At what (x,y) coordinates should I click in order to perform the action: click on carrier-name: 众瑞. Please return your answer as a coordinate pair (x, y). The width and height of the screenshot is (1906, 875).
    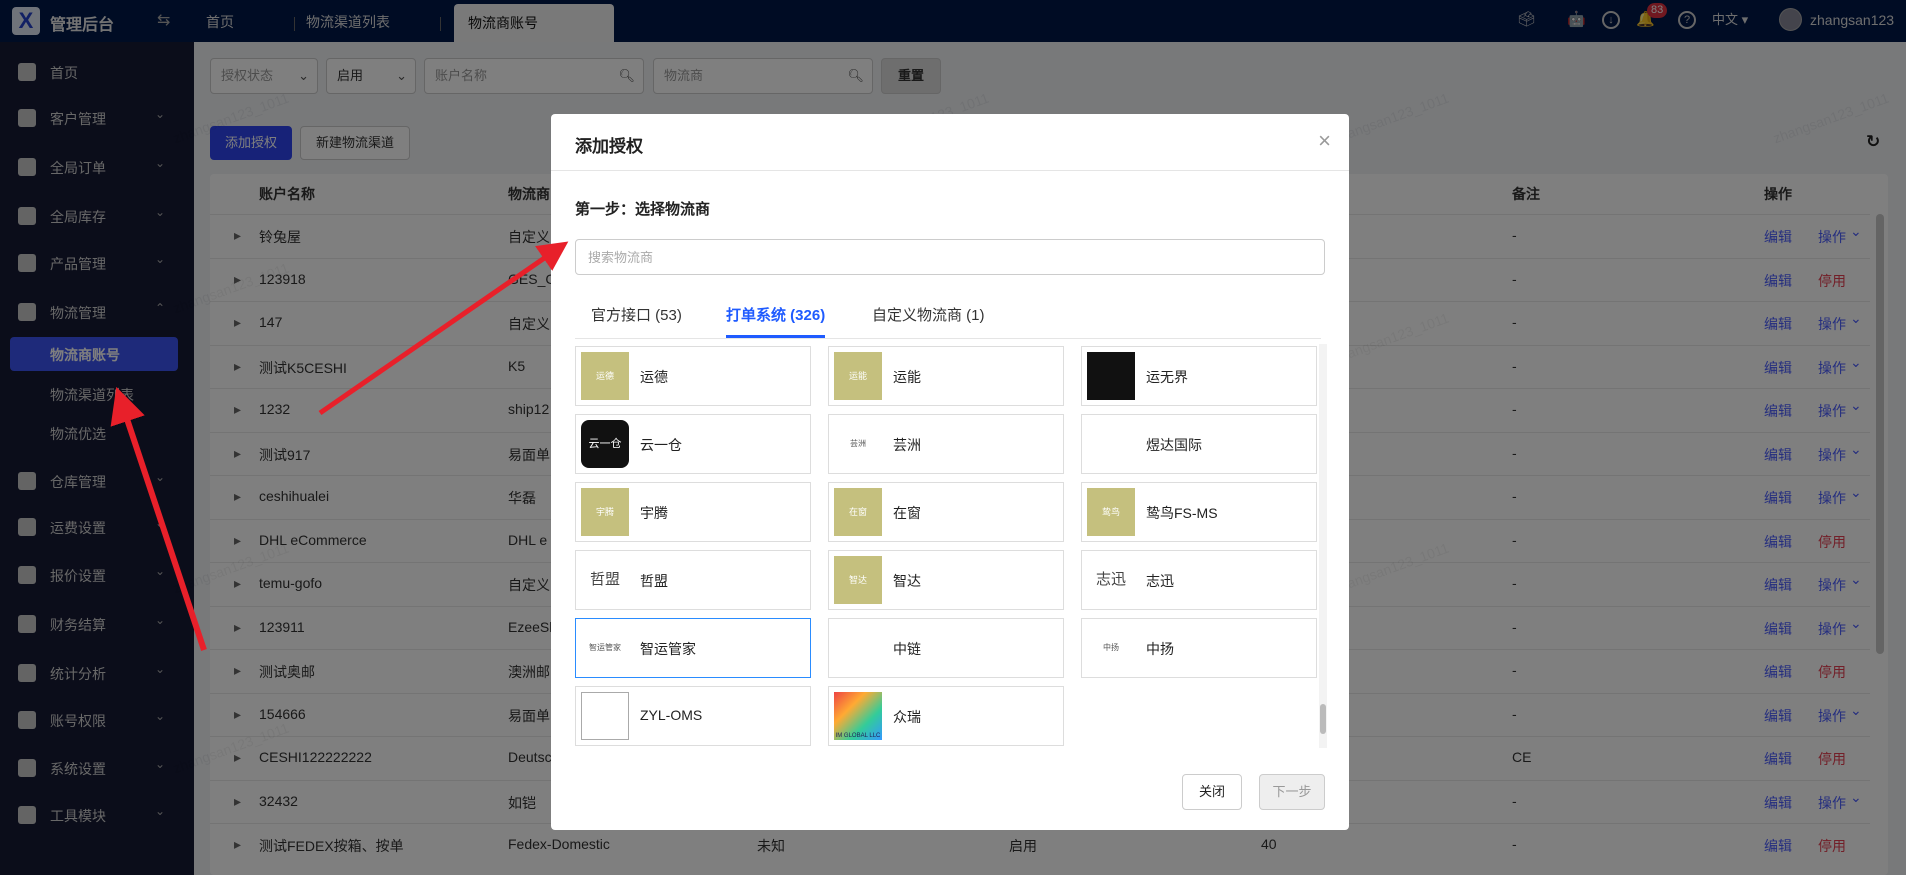
    Looking at the image, I should click on (907, 717).